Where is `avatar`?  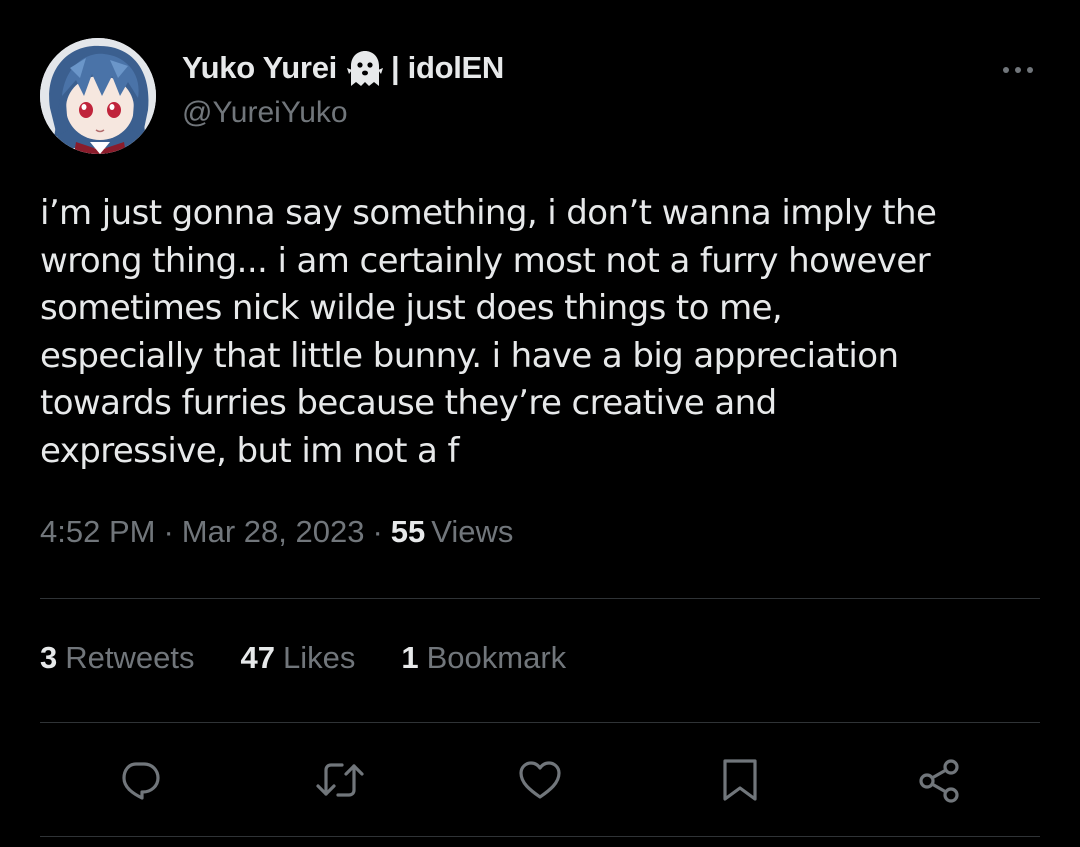
avatar is located at coordinates (98, 96).